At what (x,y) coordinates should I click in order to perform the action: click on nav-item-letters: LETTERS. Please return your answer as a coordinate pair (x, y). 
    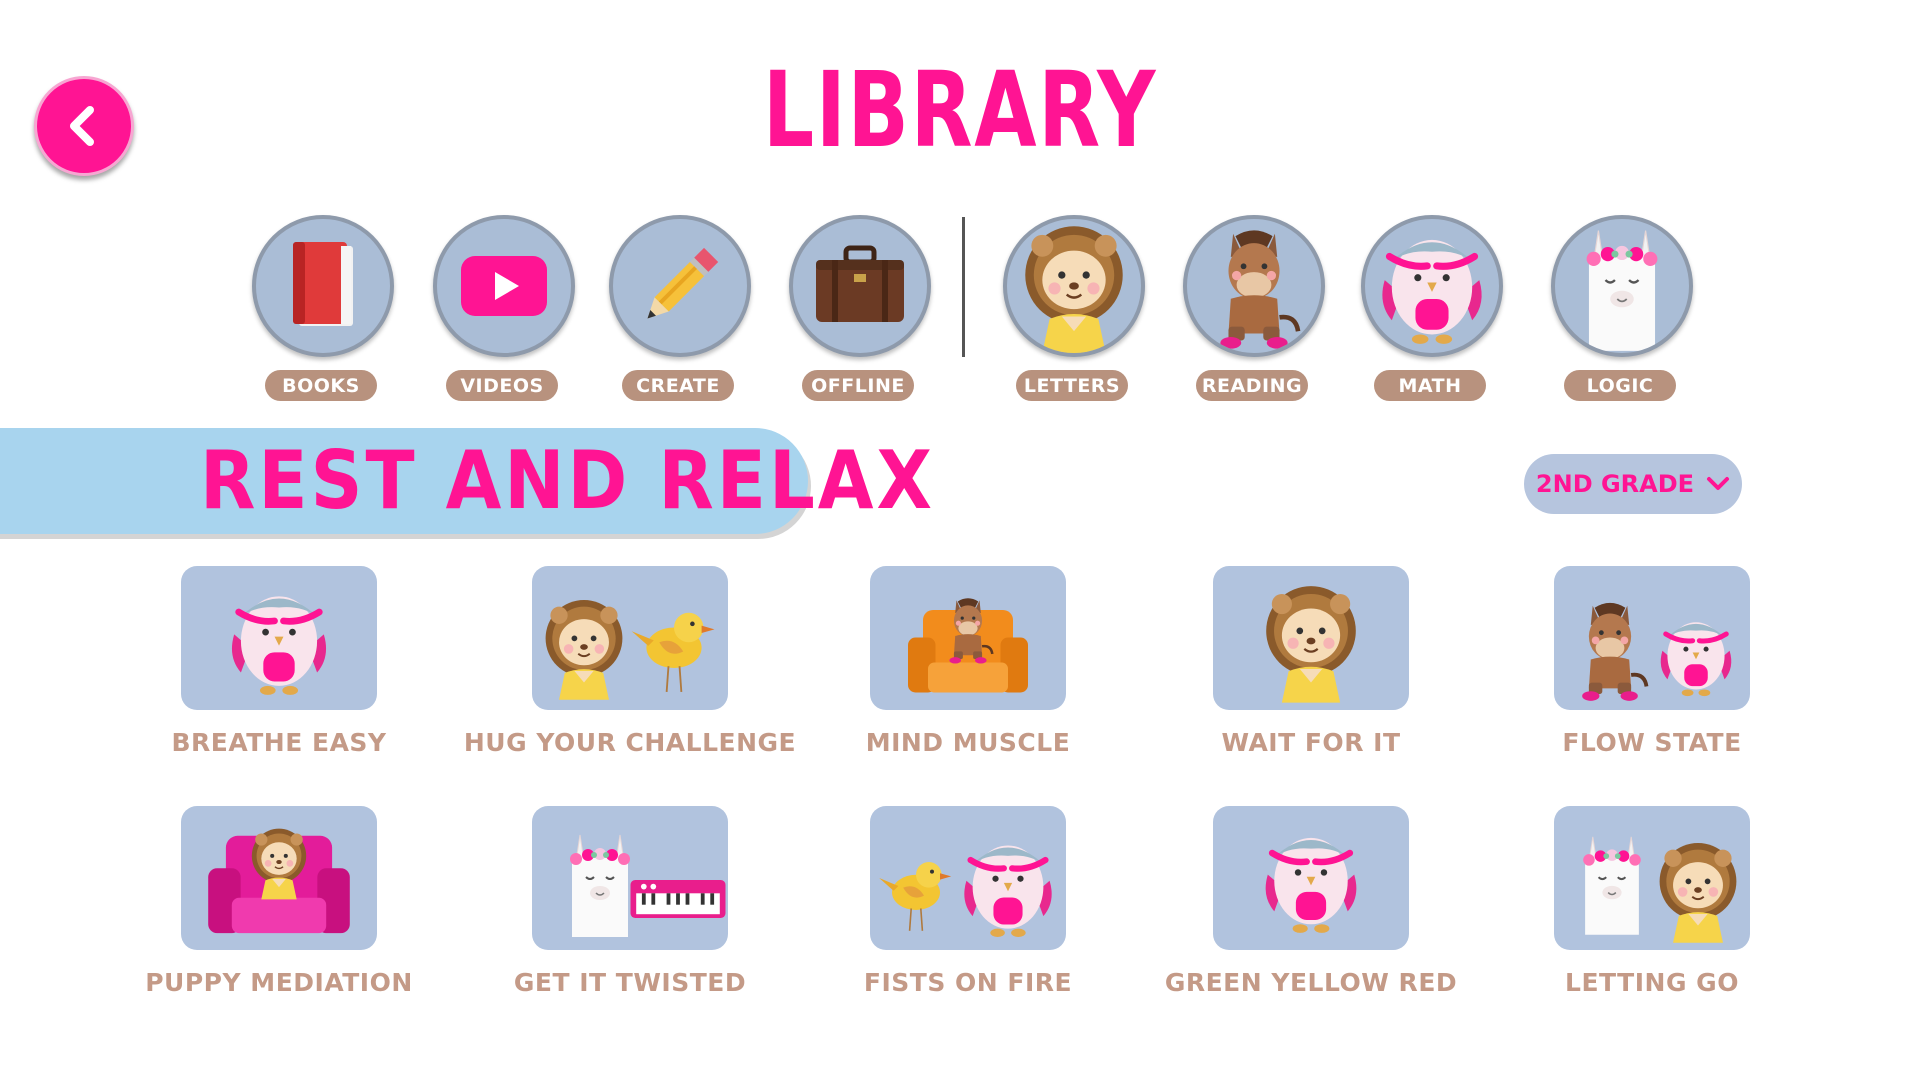
    Looking at the image, I should click on (1073, 310).